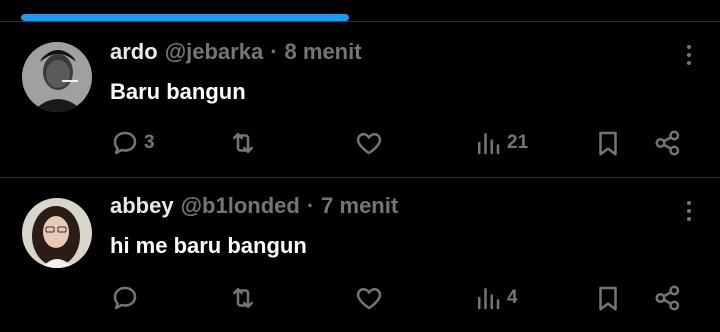 This screenshot has width=720, height=332. I want to click on author-name: abbey, so click(142, 206).